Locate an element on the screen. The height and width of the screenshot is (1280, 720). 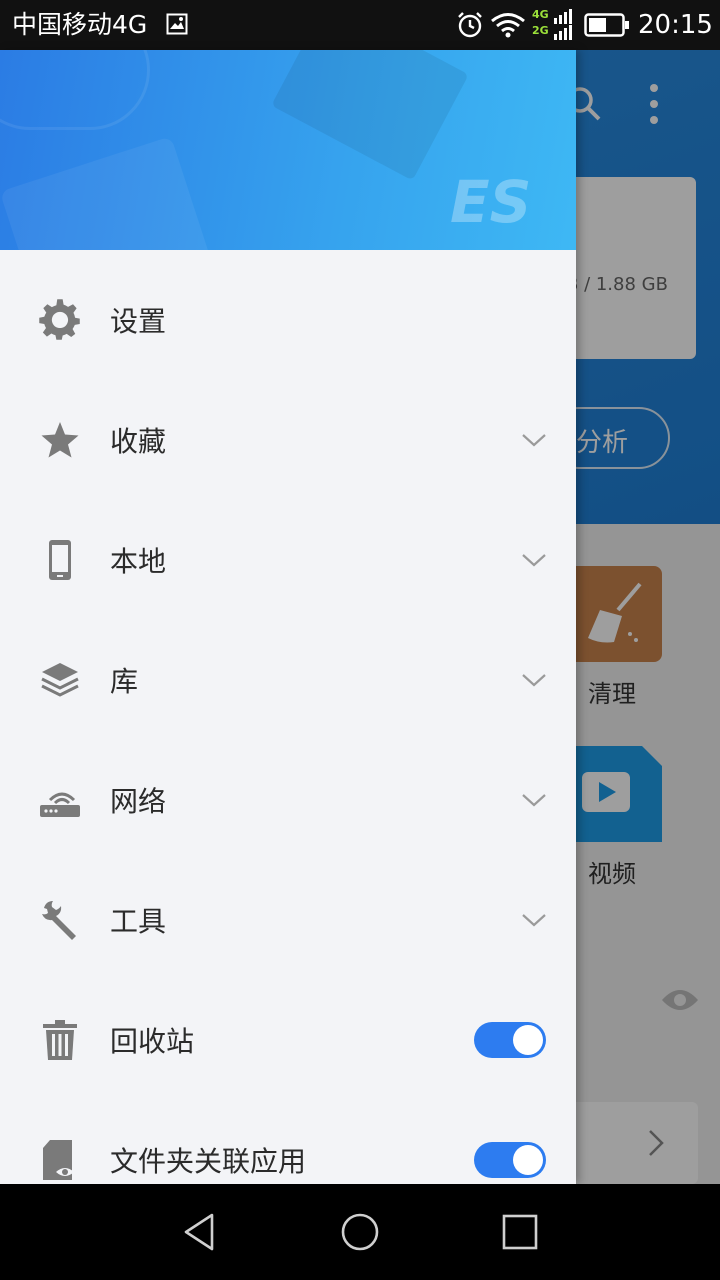
logo-text: ES is located at coordinates (490, 200).